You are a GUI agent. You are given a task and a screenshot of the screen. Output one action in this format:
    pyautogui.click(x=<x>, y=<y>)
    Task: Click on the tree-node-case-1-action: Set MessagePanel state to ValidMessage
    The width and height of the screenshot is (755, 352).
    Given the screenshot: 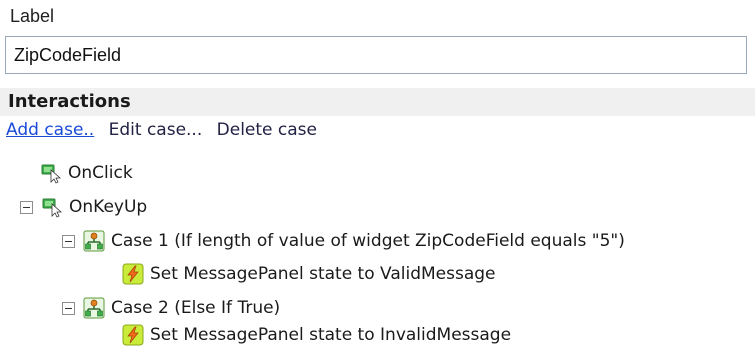 What is the action you would take?
    pyautogui.click(x=309, y=274)
    